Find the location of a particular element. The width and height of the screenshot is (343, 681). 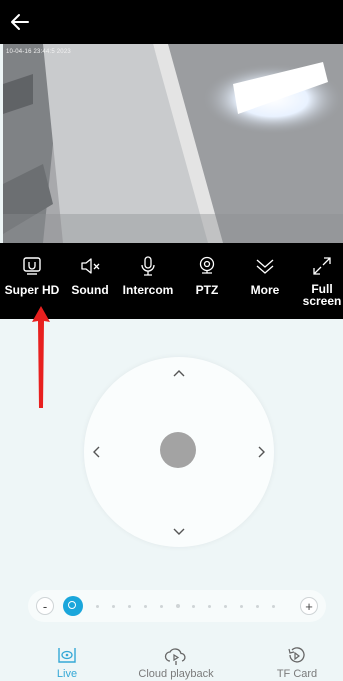

ptz-button: PTZ is located at coordinates (207, 276).